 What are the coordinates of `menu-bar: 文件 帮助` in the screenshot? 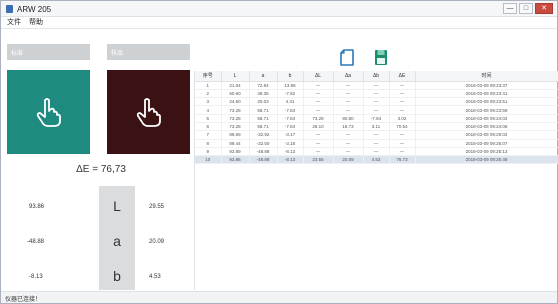 It's located at (279, 23).